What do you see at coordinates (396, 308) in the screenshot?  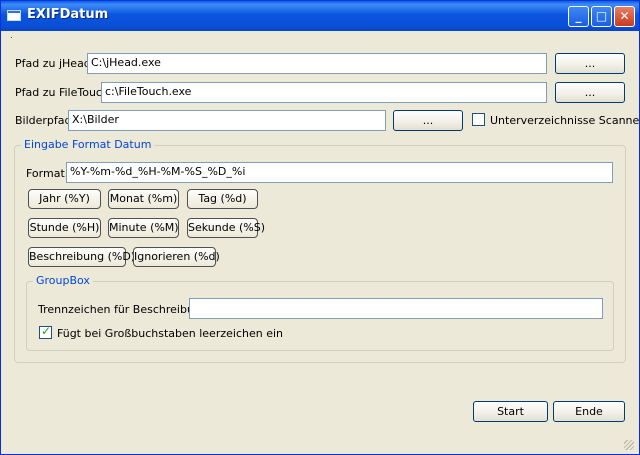 I see `separator-input` at bounding box center [396, 308].